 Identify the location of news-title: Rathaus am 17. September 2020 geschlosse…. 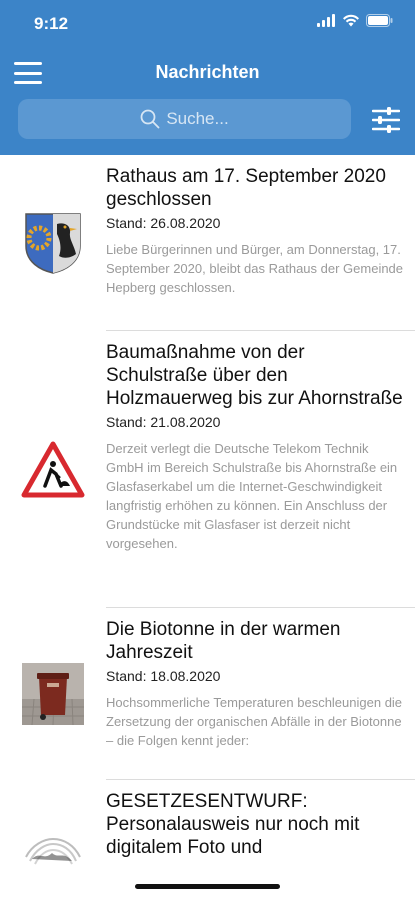
(246, 188).